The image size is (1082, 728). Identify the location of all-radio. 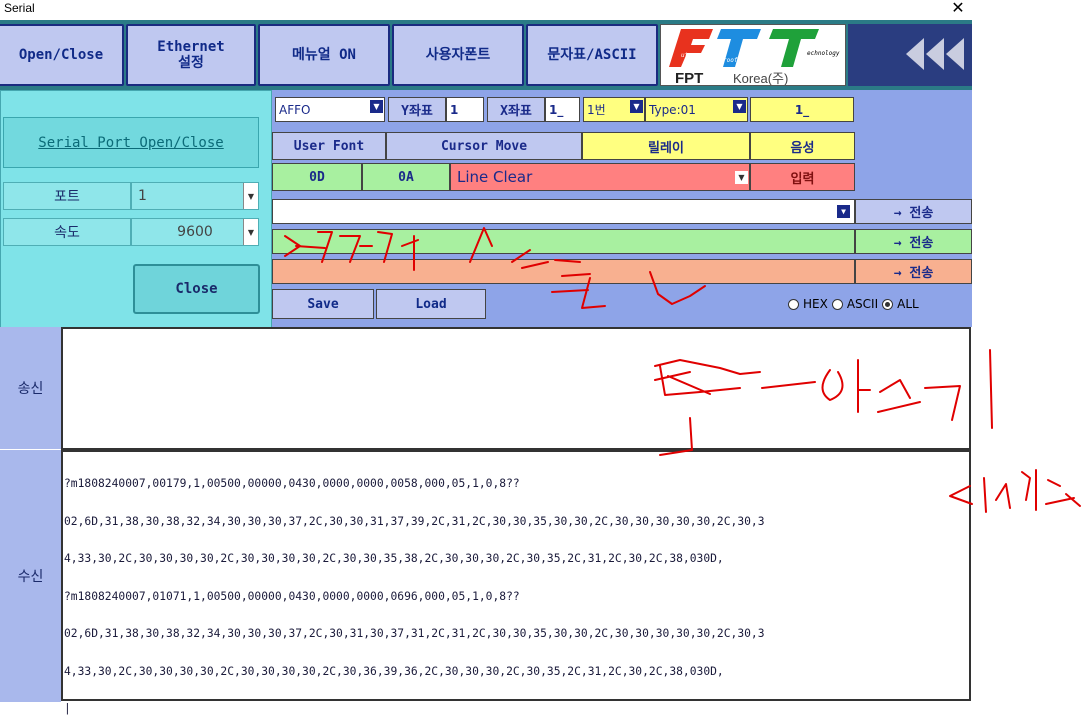
(888, 304).